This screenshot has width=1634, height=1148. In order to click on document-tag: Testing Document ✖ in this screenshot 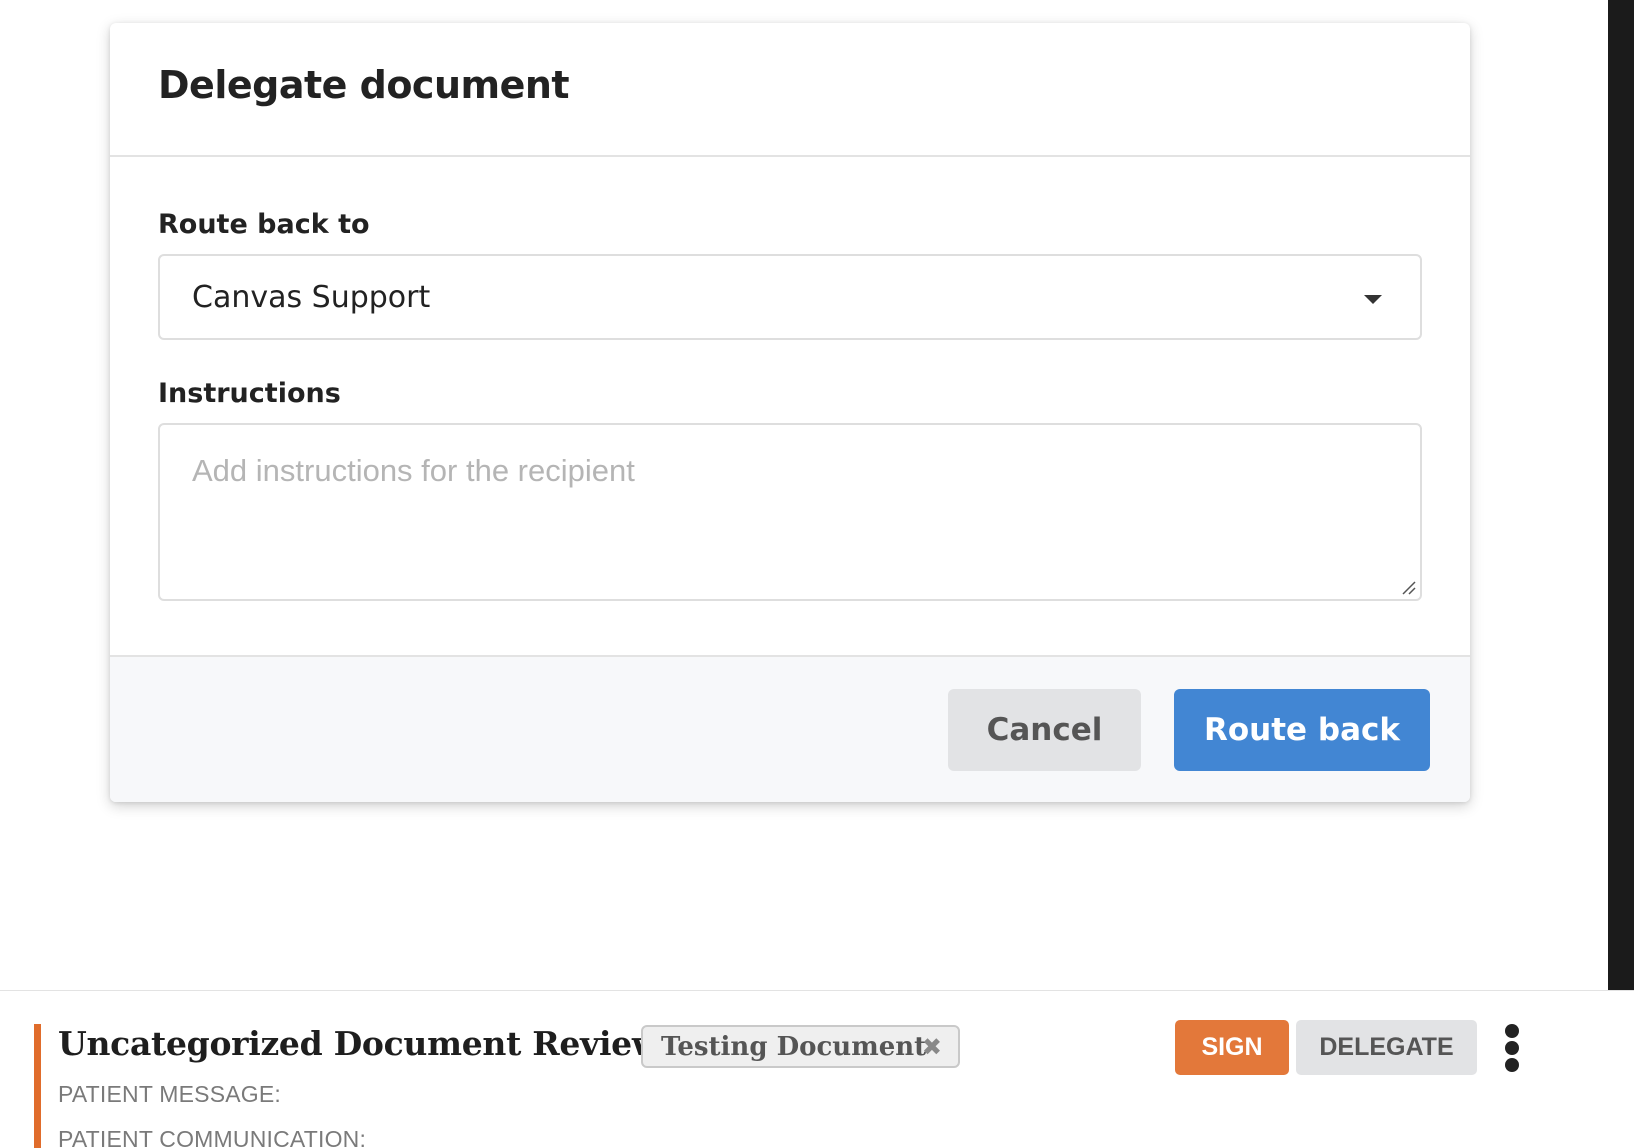, I will do `click(800, 1046)`.